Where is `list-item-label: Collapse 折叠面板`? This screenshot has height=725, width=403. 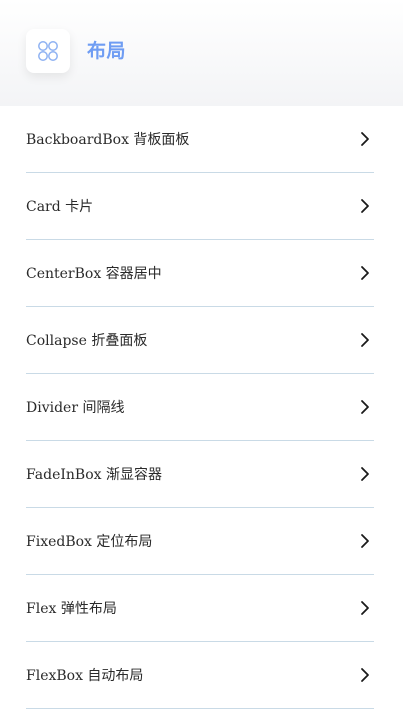 list-item-label: Collapse 折叠面板 is located at coordinates (87, 341).